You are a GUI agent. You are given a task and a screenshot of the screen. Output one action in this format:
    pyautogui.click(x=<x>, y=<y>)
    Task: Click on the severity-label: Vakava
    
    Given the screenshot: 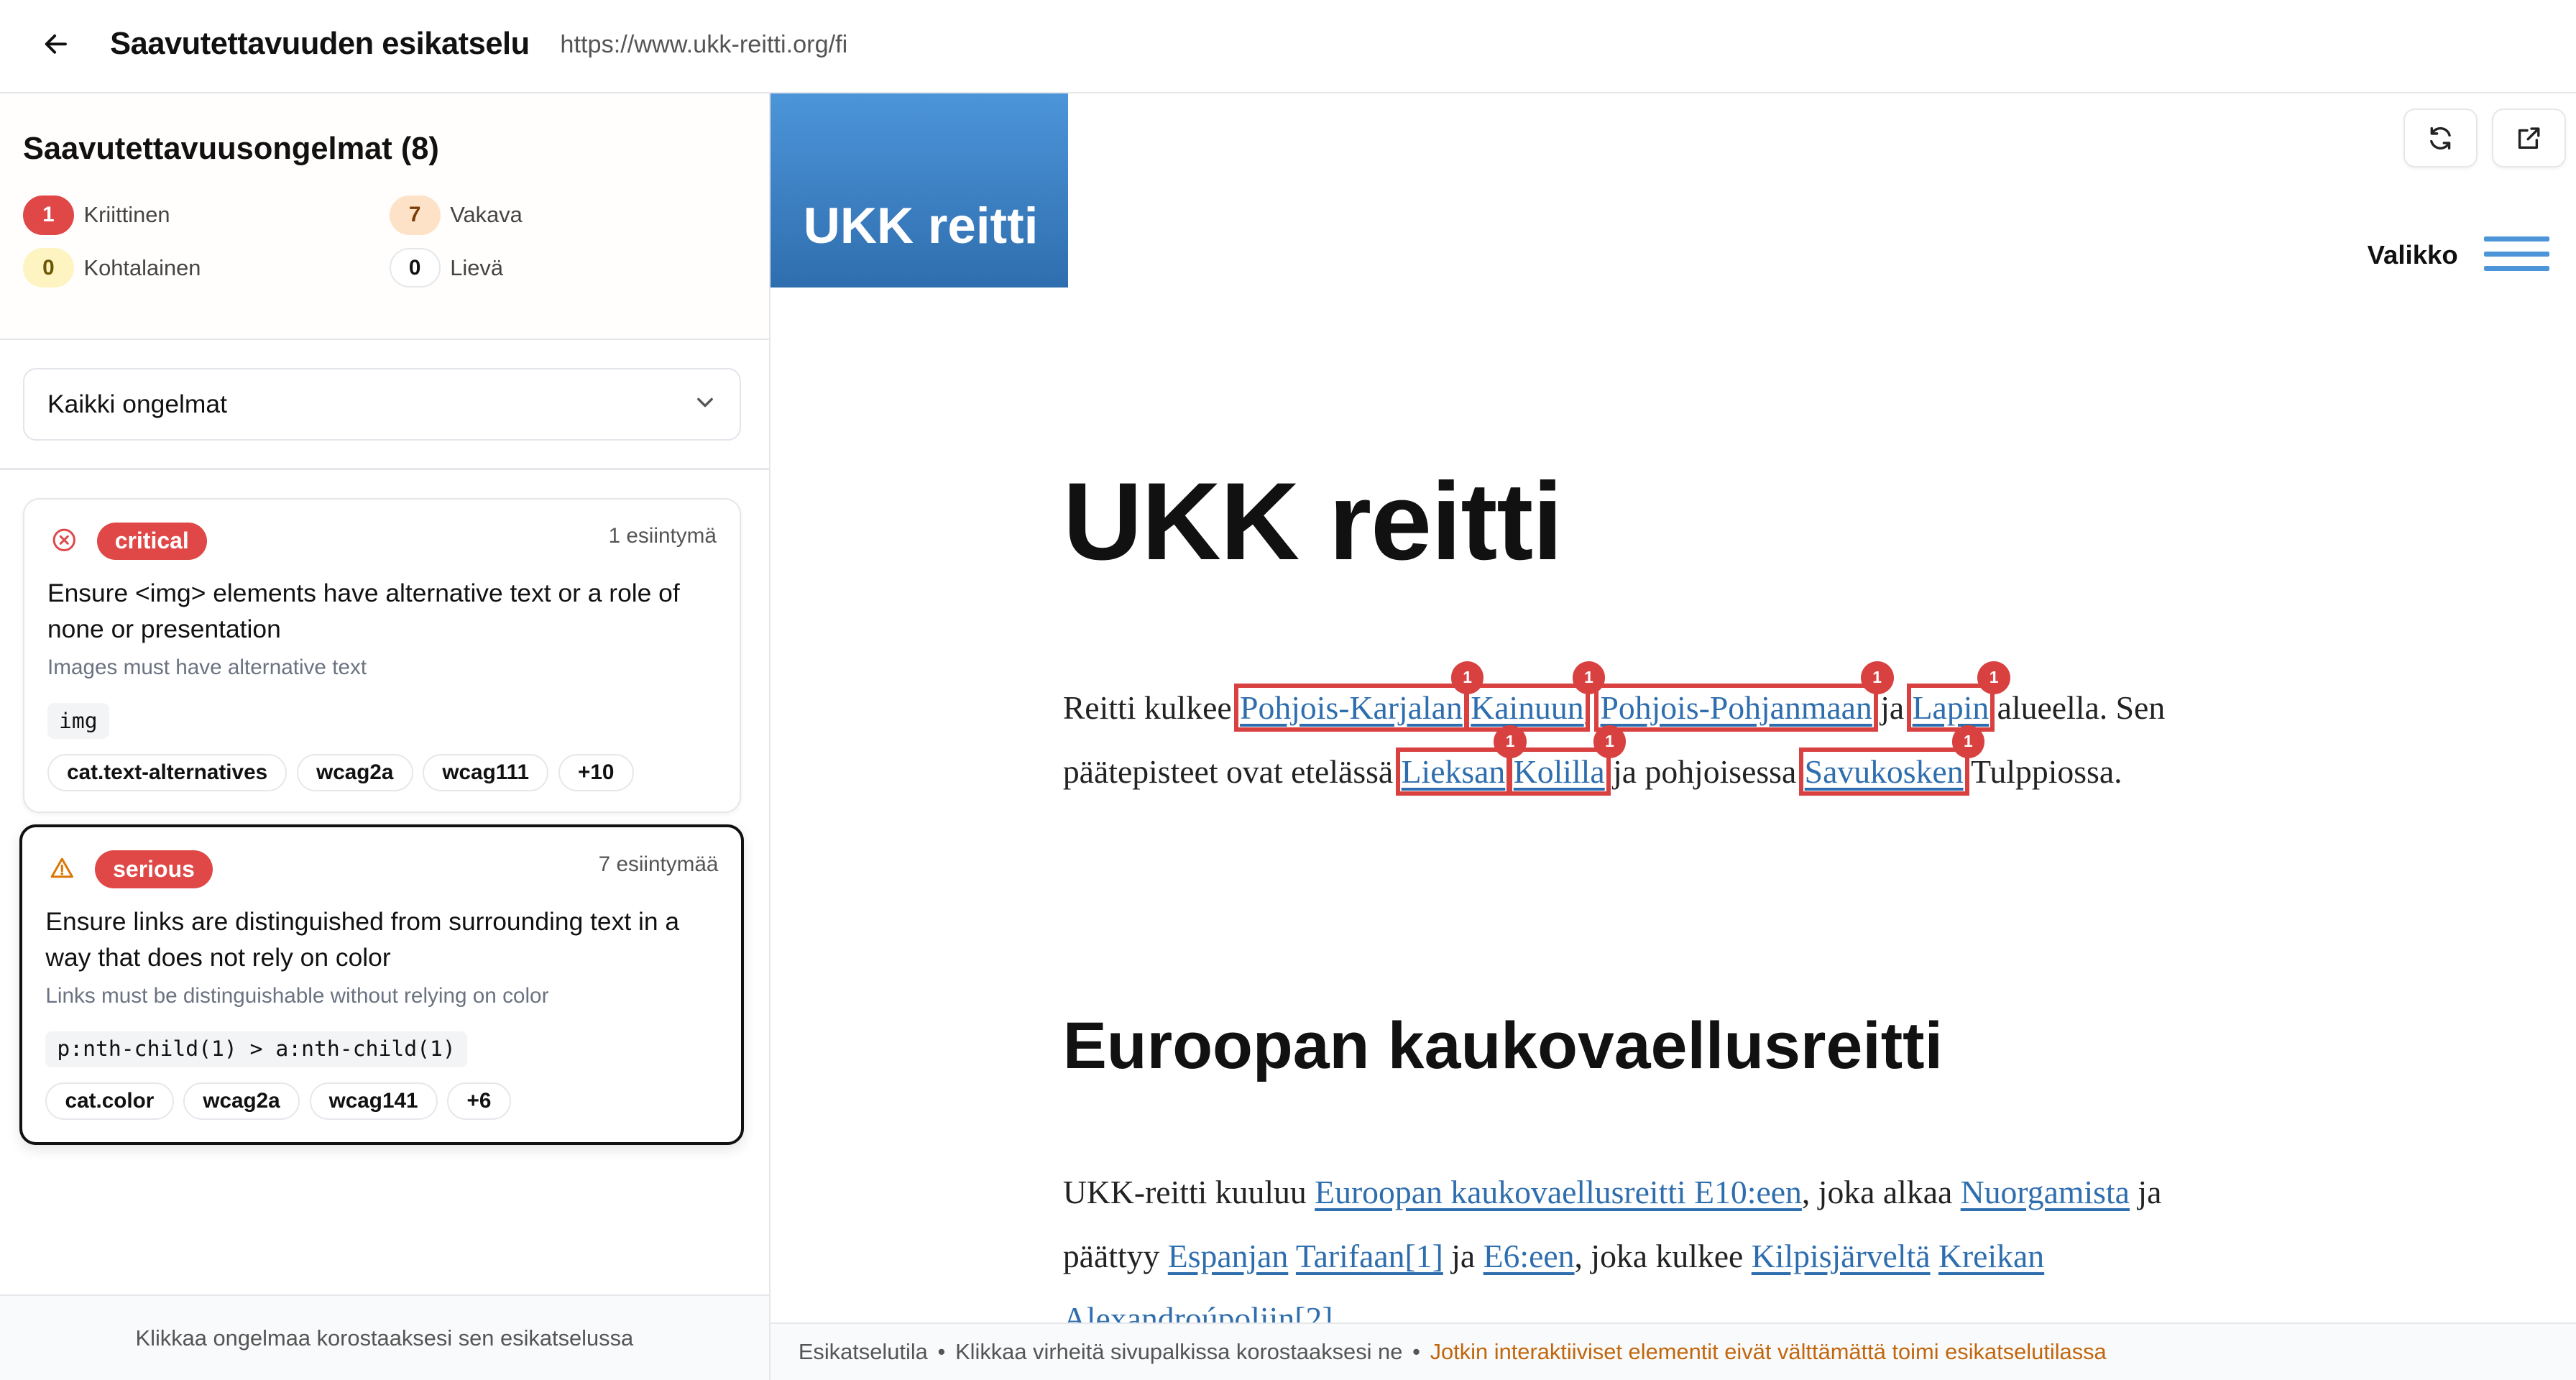 What is the action you would take?
    pyautogui.click(x=486, y=215)
    